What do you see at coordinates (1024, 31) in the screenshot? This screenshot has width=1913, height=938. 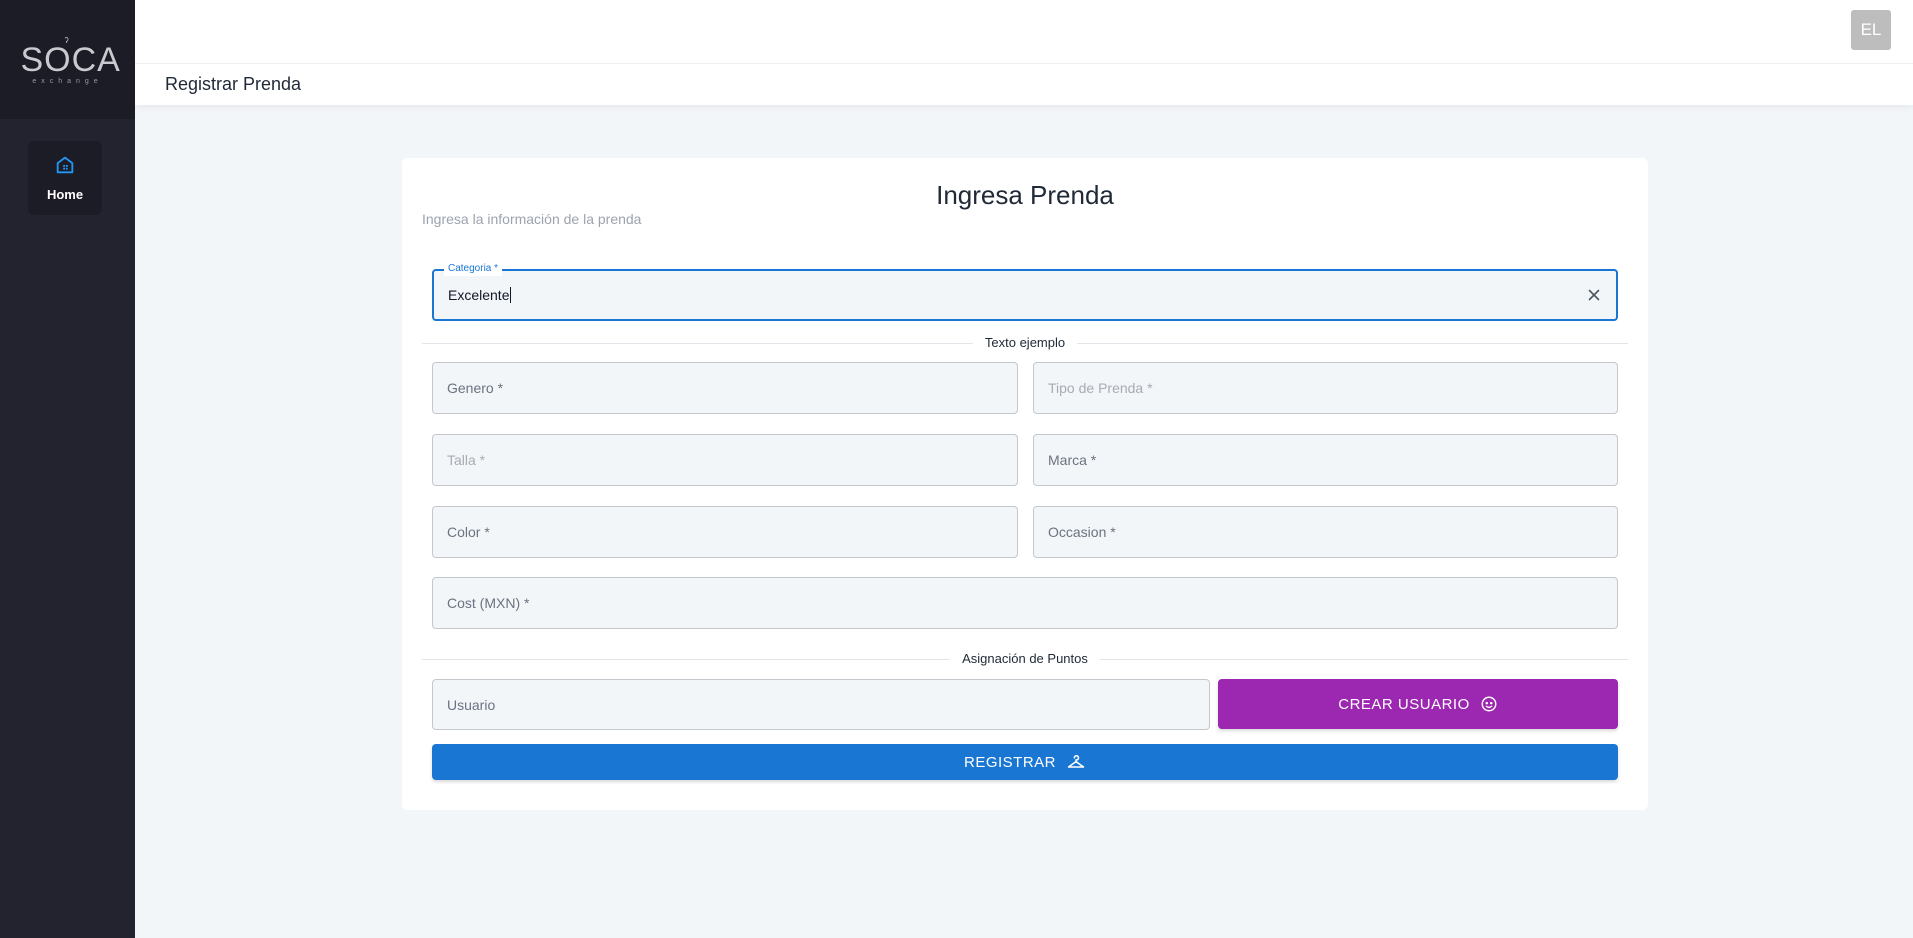 I see `top-bar: EL` at bounding box center [1024, 31].